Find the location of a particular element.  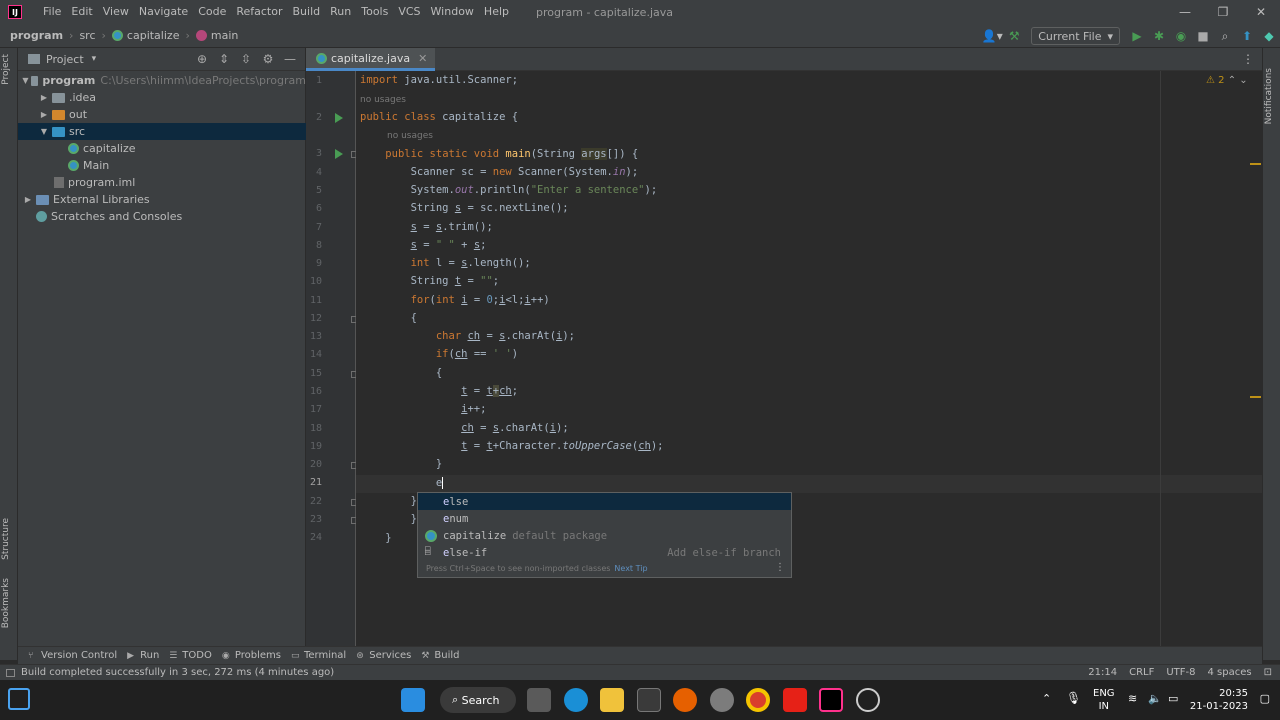

caret-position: 21:14 is located at coordinates (1102, 672).